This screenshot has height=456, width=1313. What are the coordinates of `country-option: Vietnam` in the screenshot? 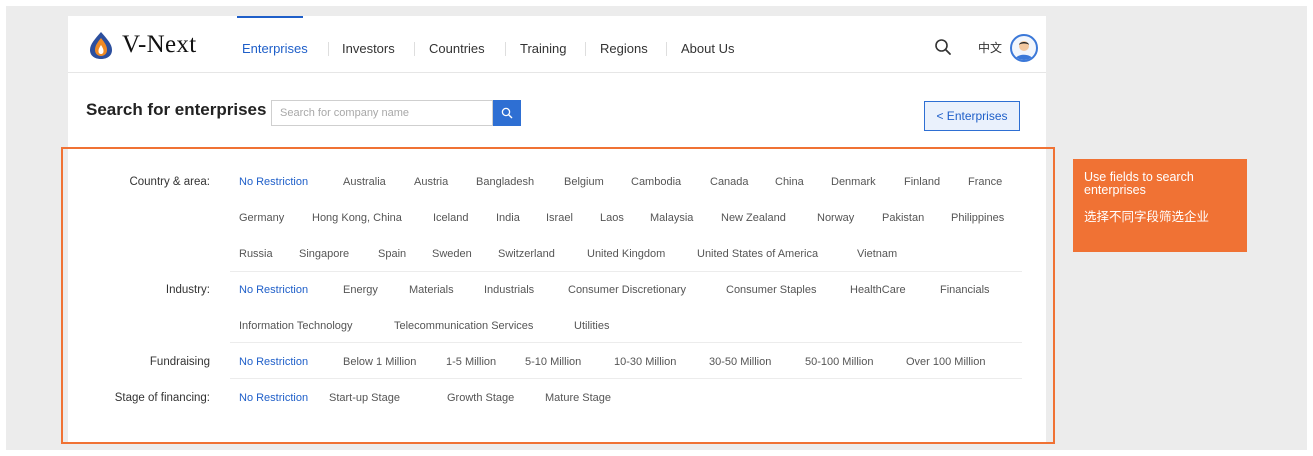 It's located at (877, 254).